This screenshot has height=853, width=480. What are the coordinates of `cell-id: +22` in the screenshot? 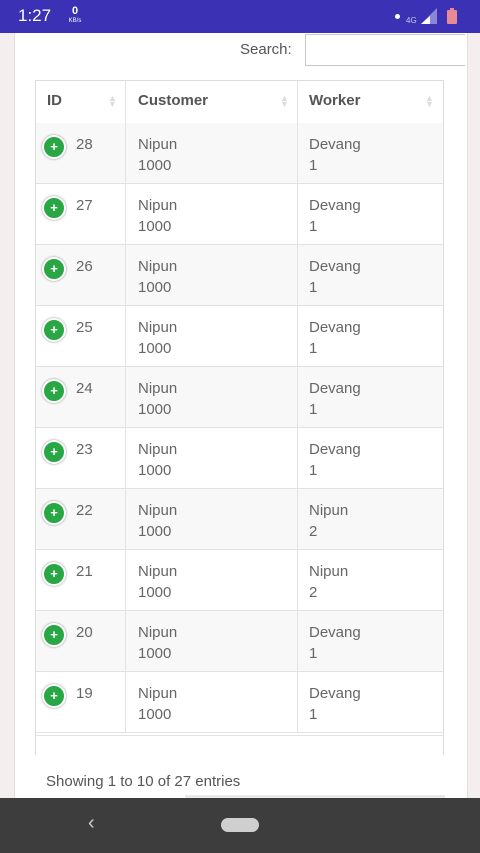 It's located at (81, 519).